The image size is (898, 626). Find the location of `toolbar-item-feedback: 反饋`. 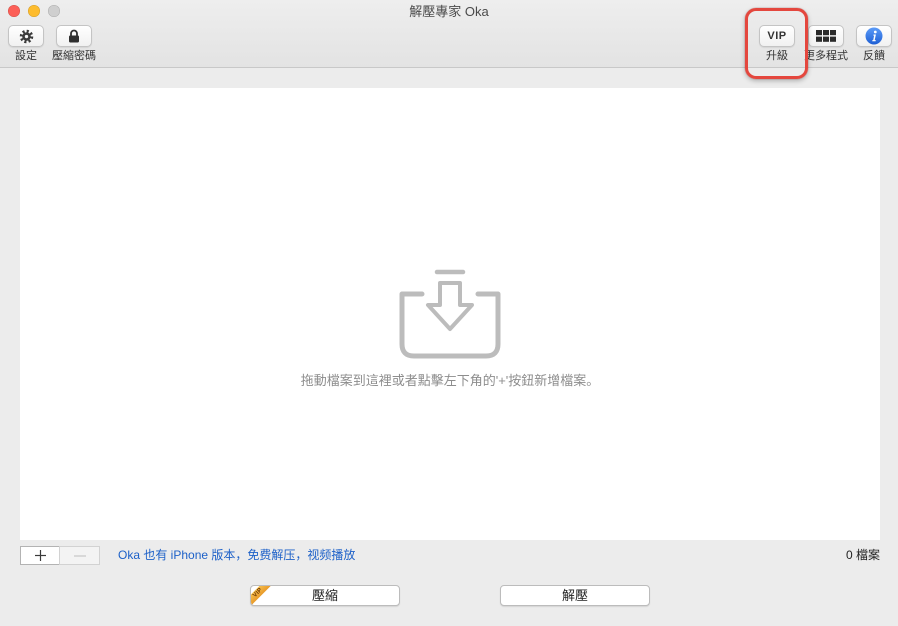

toolbar-item-feedback: 反饋 is located at coordinates (874, 44).